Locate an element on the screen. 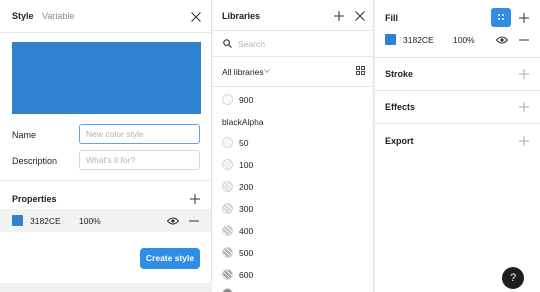 This screenshot has height=292, width=540. library-color-label: 600 is located at coordinates (246, 275).